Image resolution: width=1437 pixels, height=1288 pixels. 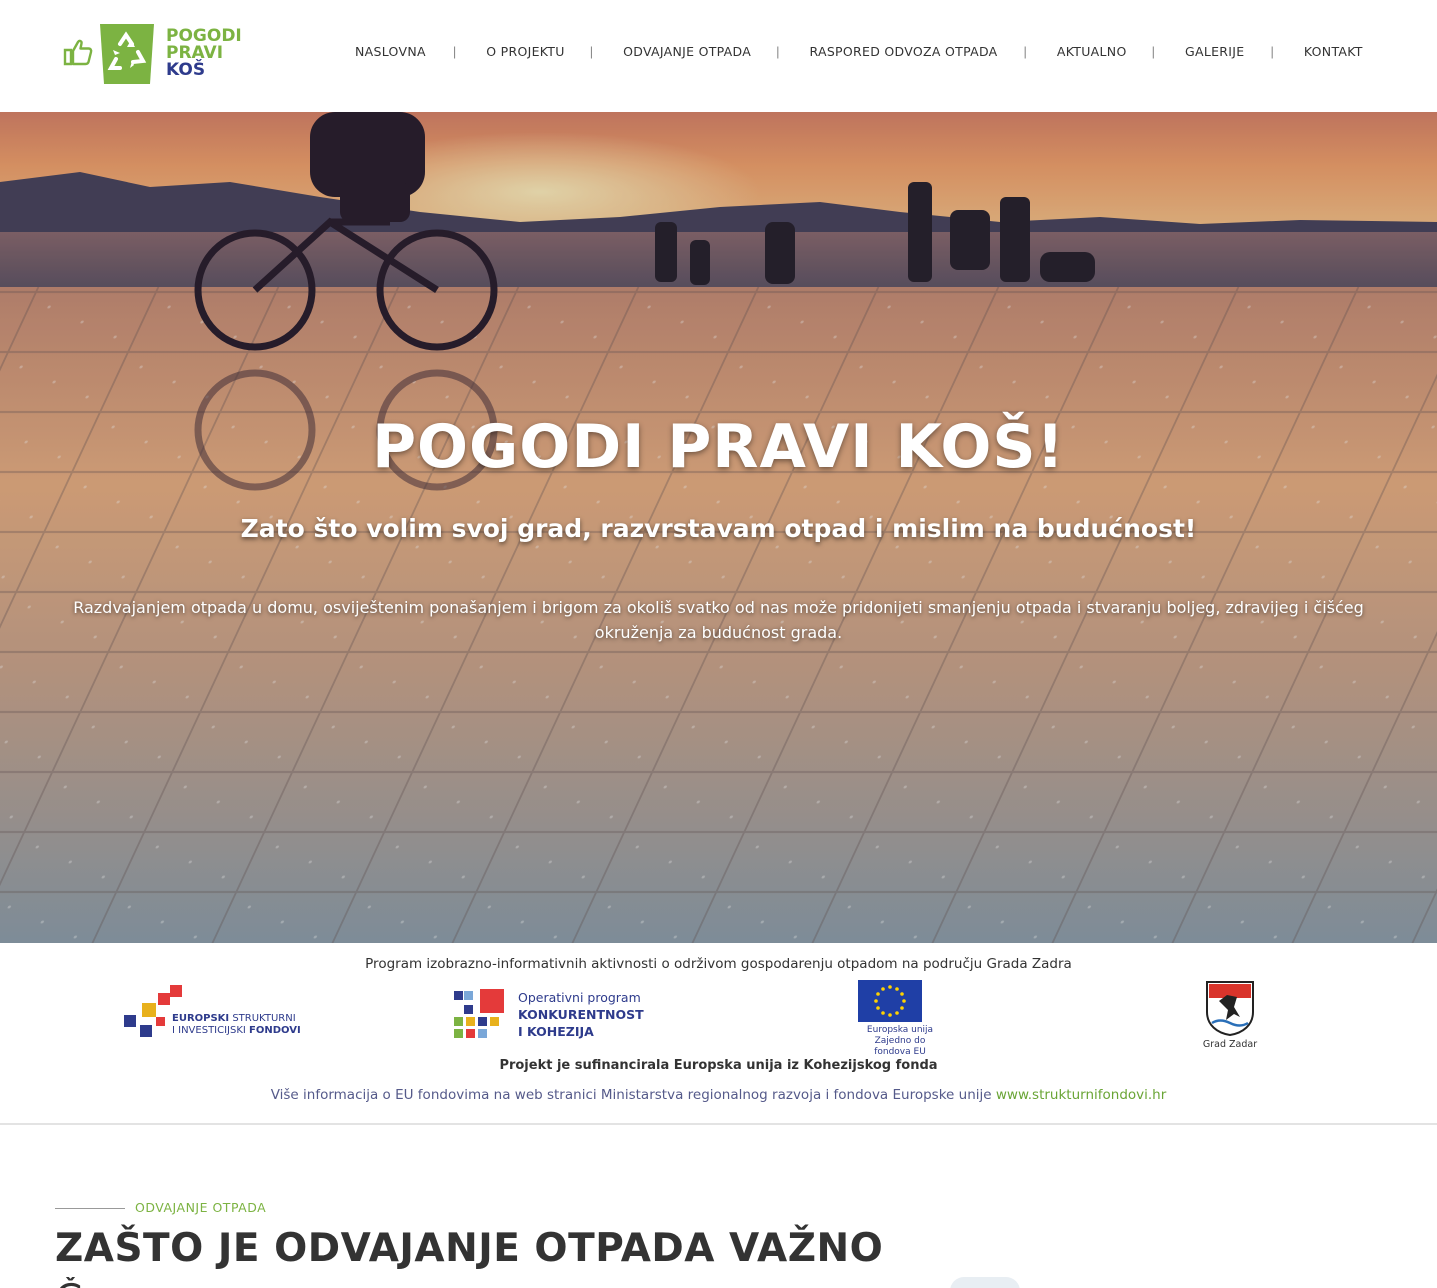 I want to click on nav-item-odvajanje-otpada: ODVAJANJE OTPADA, so click(x=687, y=51).